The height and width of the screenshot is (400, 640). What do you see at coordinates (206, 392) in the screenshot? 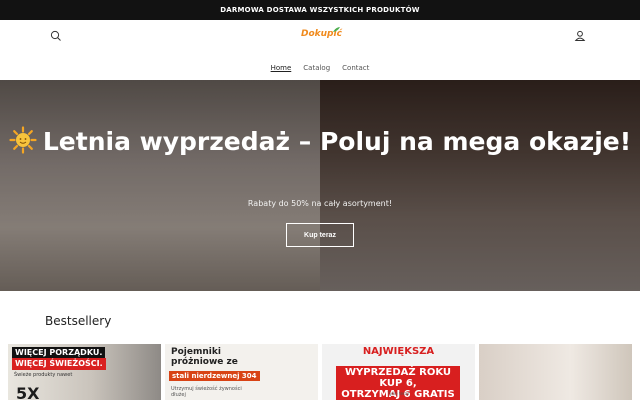
I see `card-text: Utrzymuj świeżość żywności dłużej` at bounding box center [206, 392].